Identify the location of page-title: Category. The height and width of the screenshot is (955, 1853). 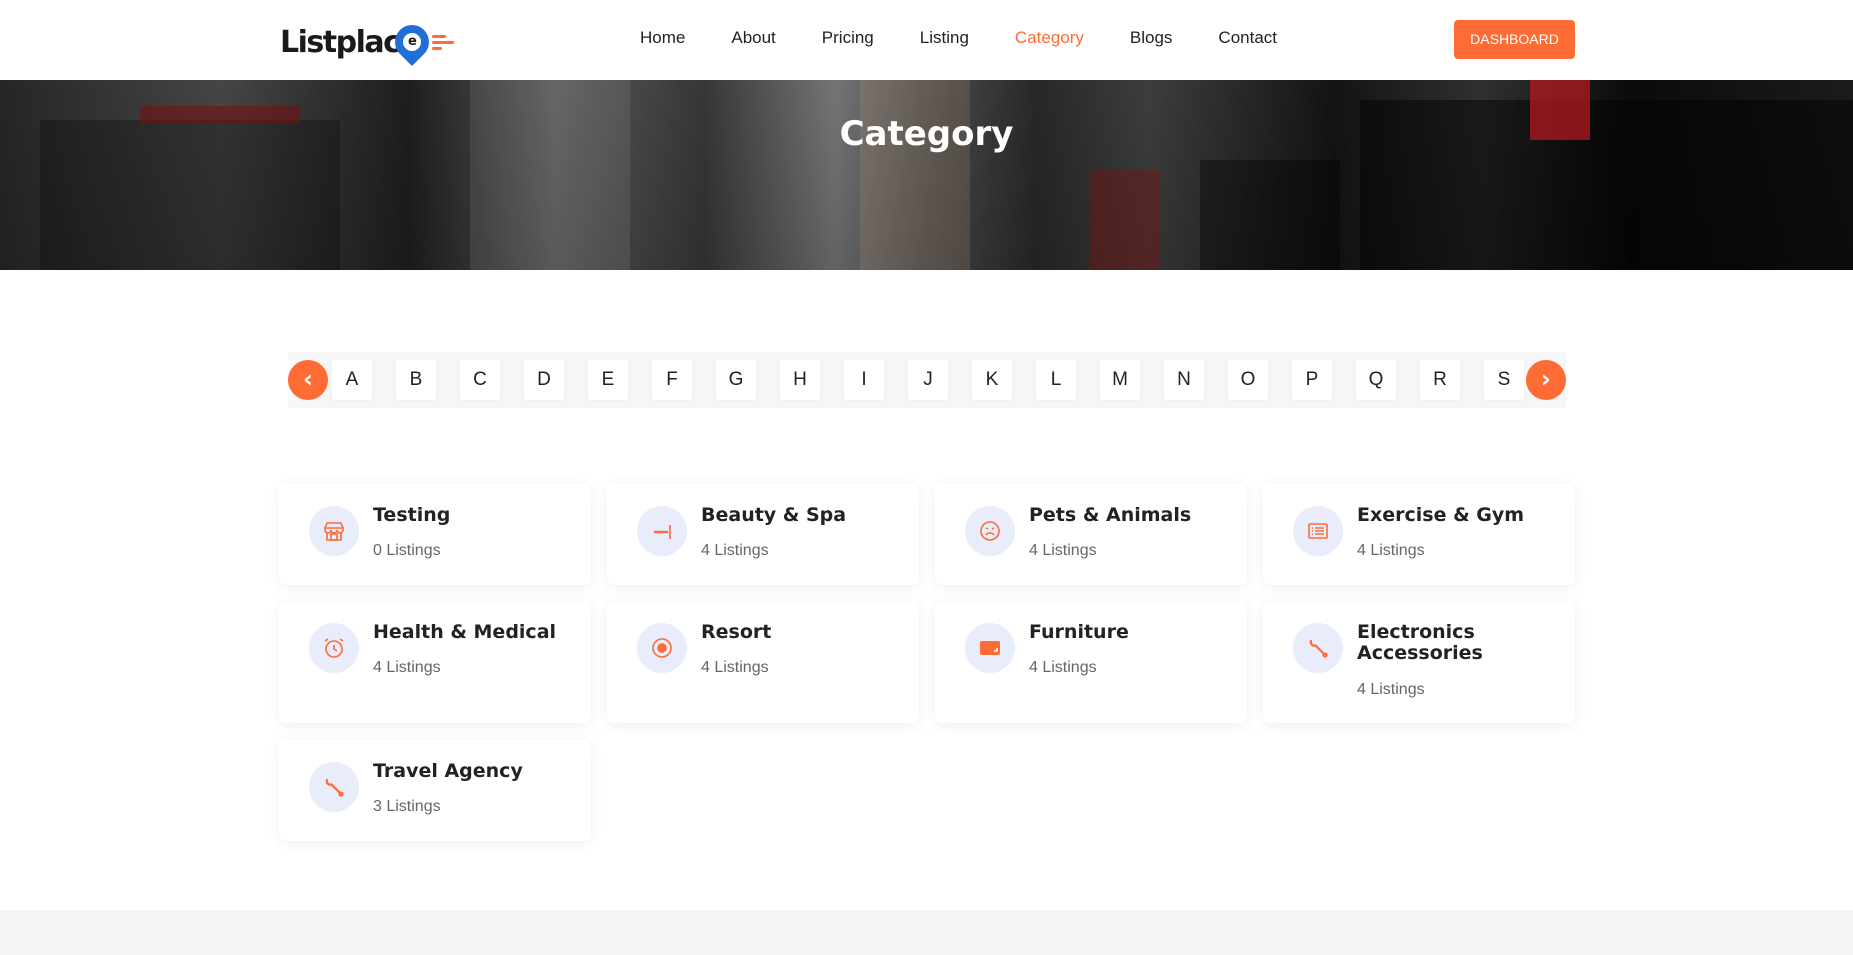
(926, 134).